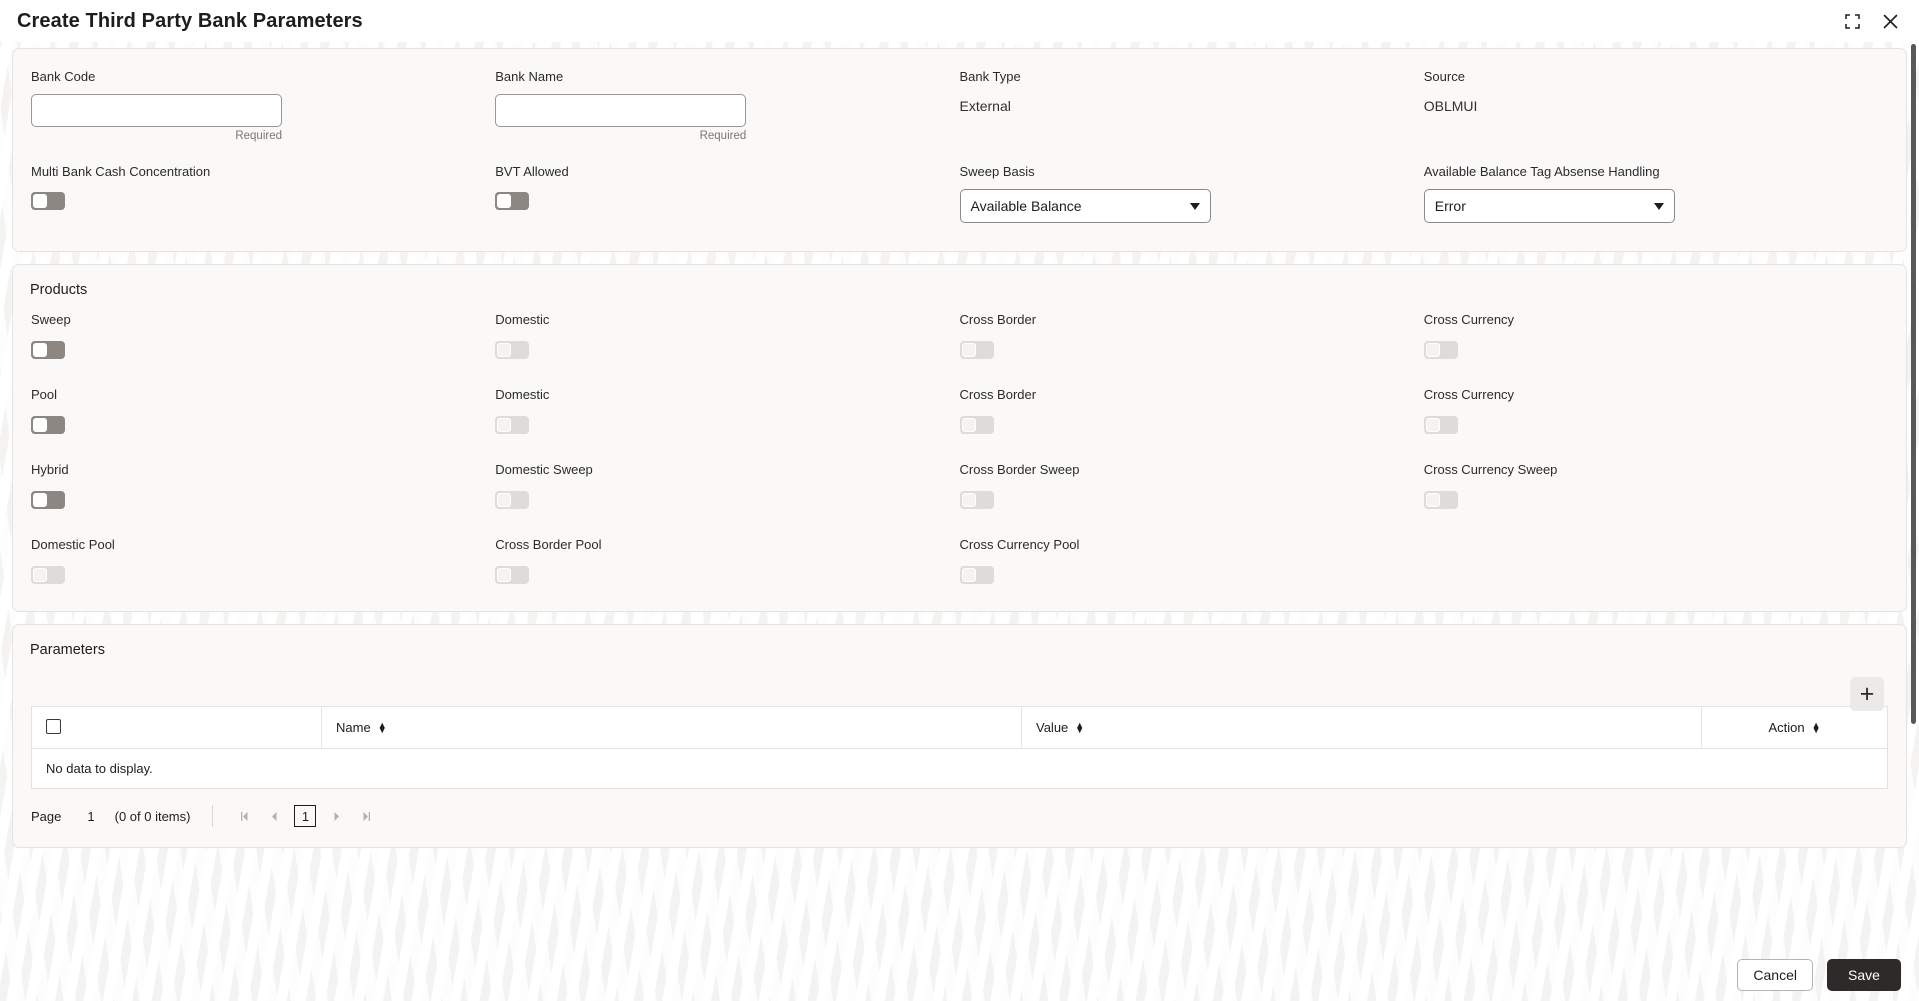 This screenshot has height=1001, width=1919. I want to click on sweep-basis-select: Available Balance, so click(1085, 206).